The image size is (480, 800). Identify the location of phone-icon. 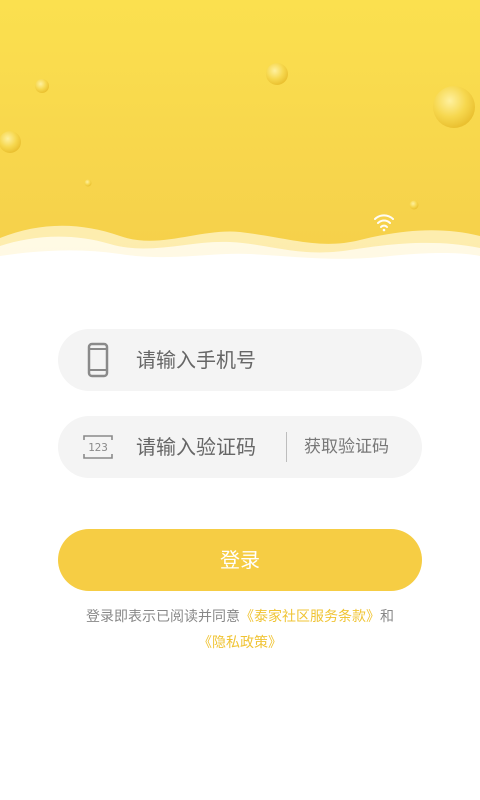
(98, 360).